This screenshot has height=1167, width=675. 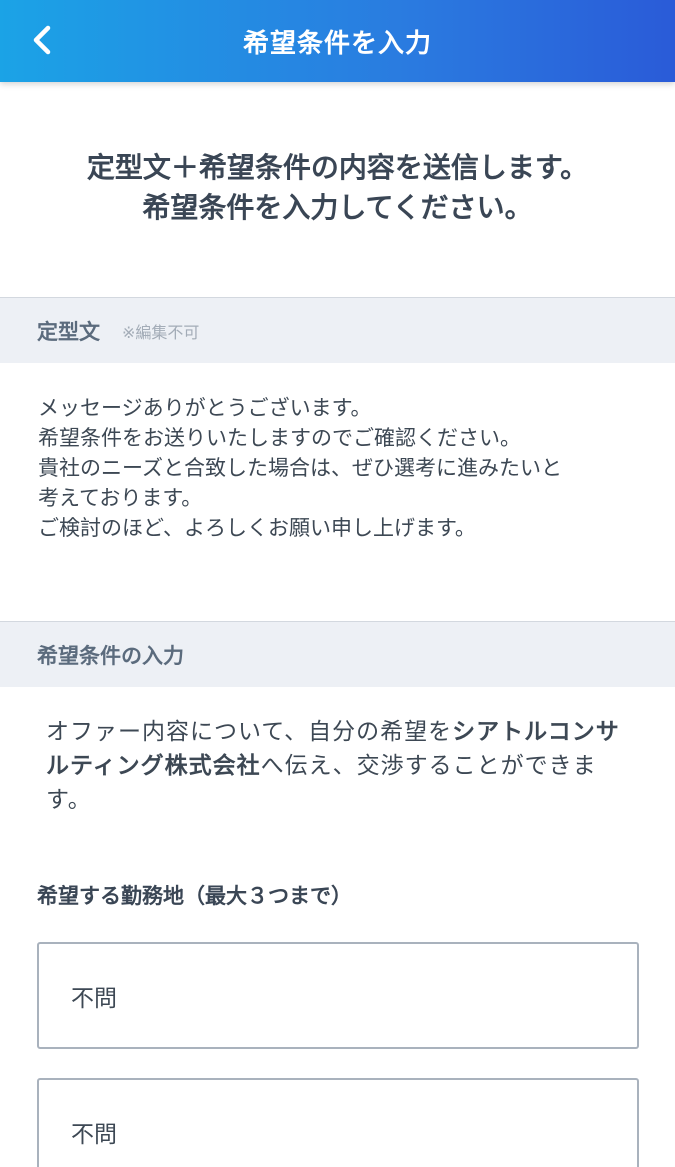 I want to click on not-editable-note: ※編集不可, so click(x=161, y=332).